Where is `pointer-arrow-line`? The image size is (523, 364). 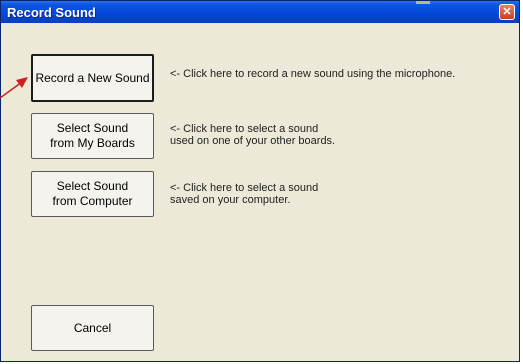
pointer-arrow-line is located at coordinates (11, 90).